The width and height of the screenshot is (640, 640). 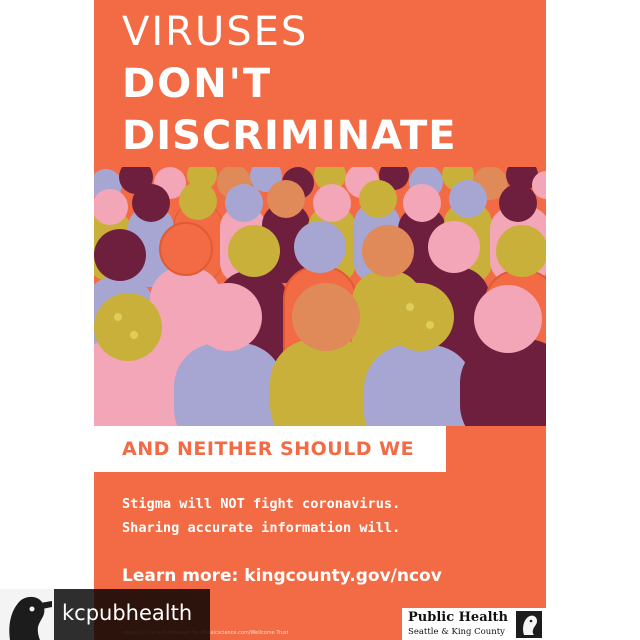 What do you see at coordinates (197, 84) in the screenshot?
I see `headline-line-2: DON'T` at bounding box center [197, 84].